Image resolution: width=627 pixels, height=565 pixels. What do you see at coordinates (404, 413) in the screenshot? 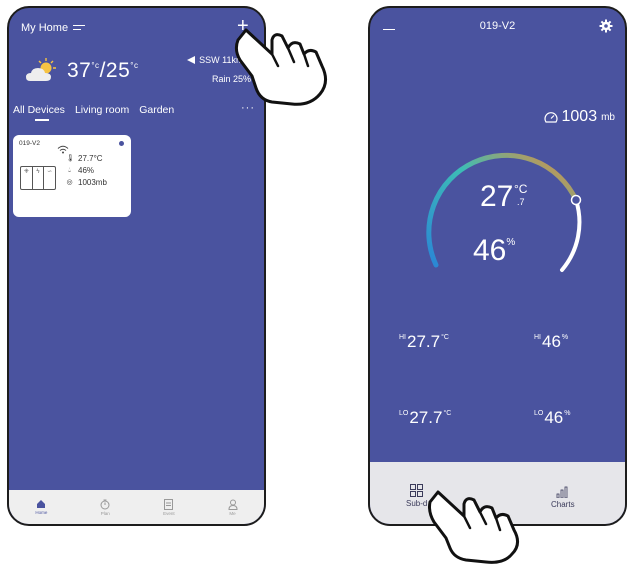
I see `lo-label: LO` at bounding box center [404, 413].